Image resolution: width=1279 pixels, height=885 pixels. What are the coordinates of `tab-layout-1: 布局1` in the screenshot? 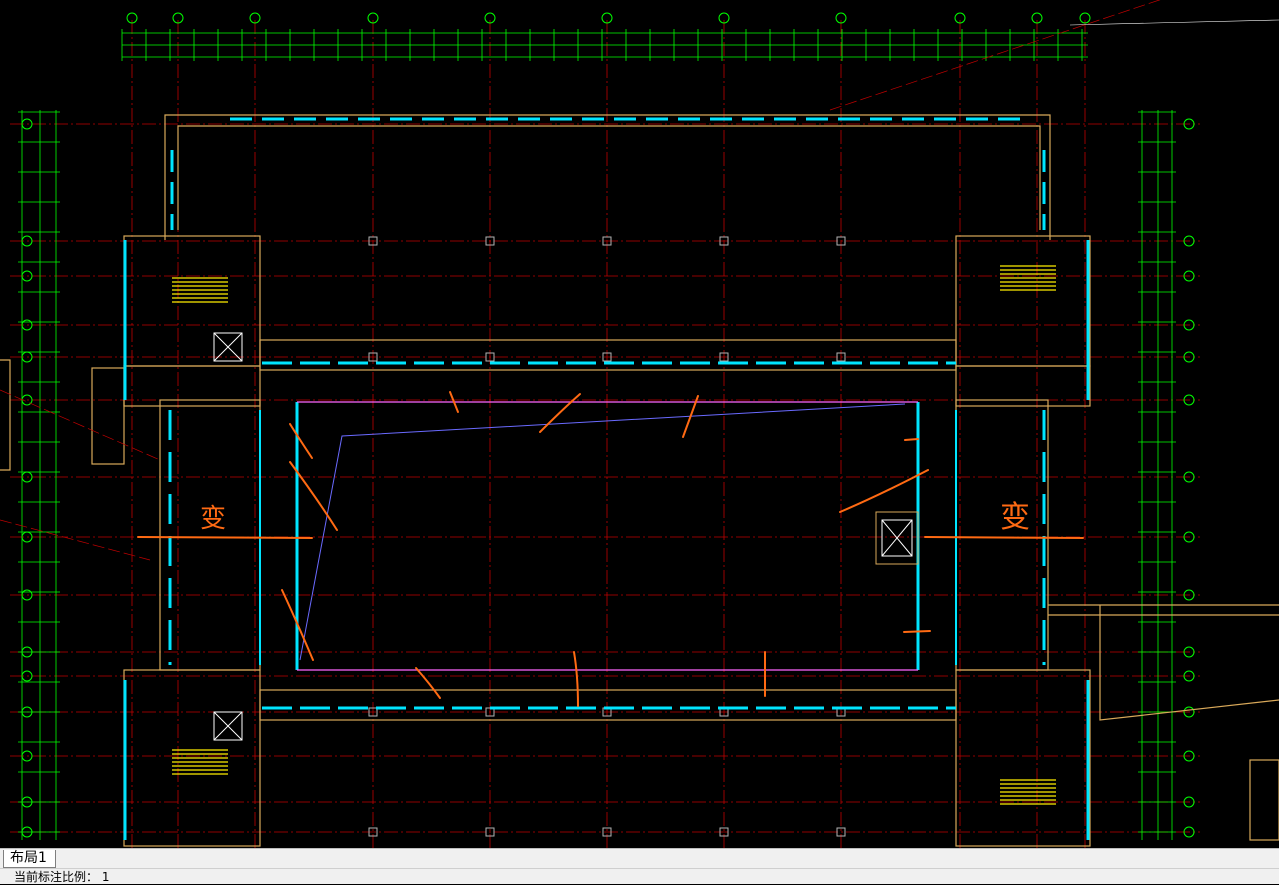 It's located at (29, 859).